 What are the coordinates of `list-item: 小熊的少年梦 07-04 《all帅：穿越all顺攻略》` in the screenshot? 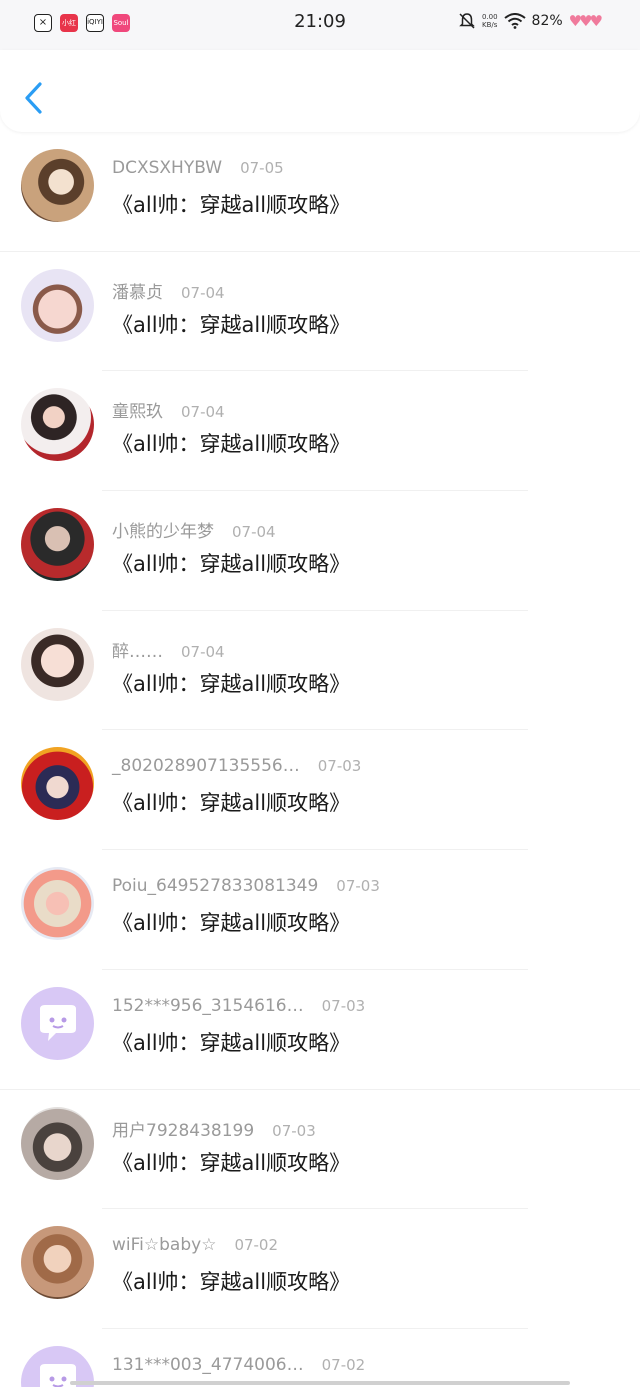 It's located at (320, 551).